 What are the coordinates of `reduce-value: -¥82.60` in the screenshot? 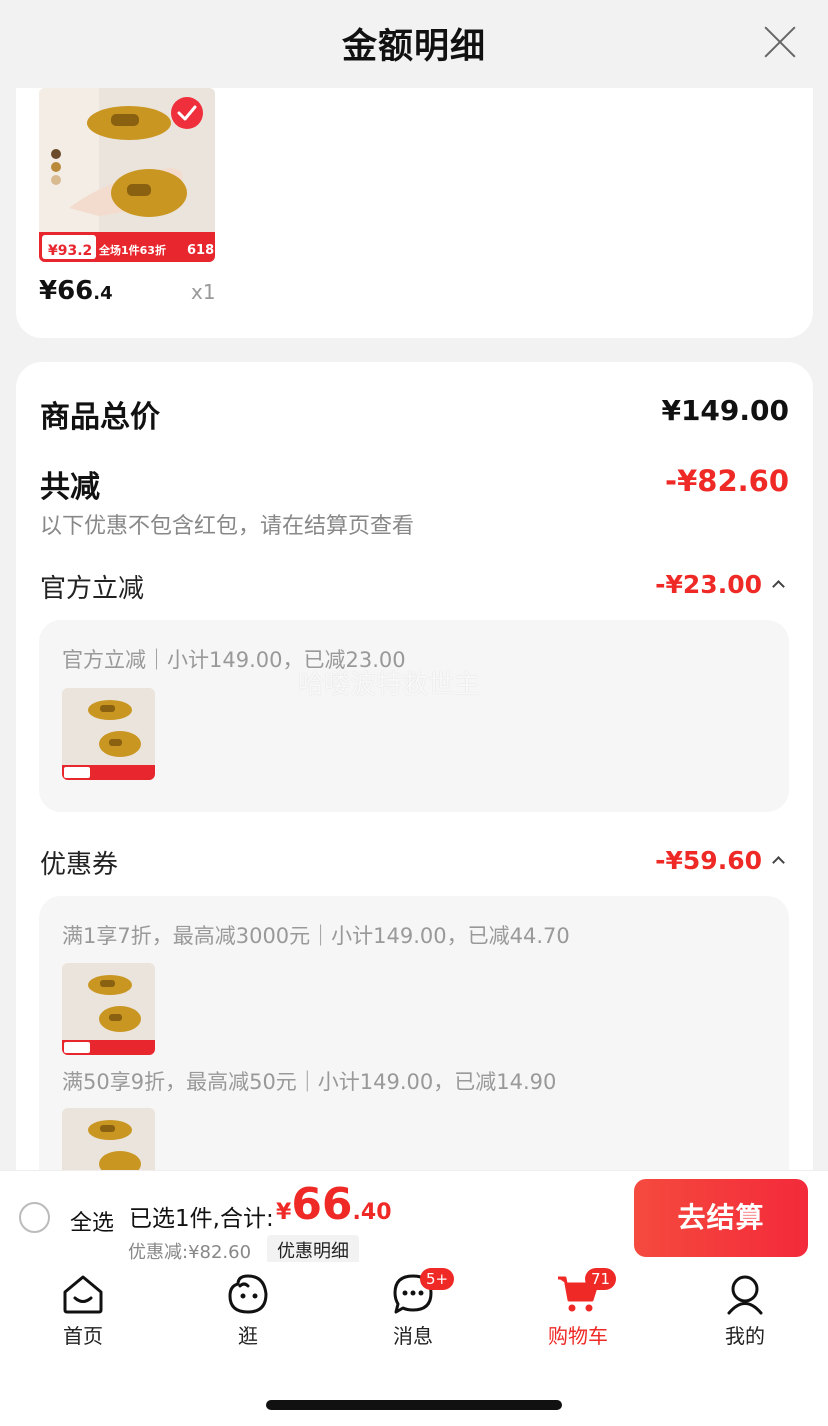 It's located at (727, 481).